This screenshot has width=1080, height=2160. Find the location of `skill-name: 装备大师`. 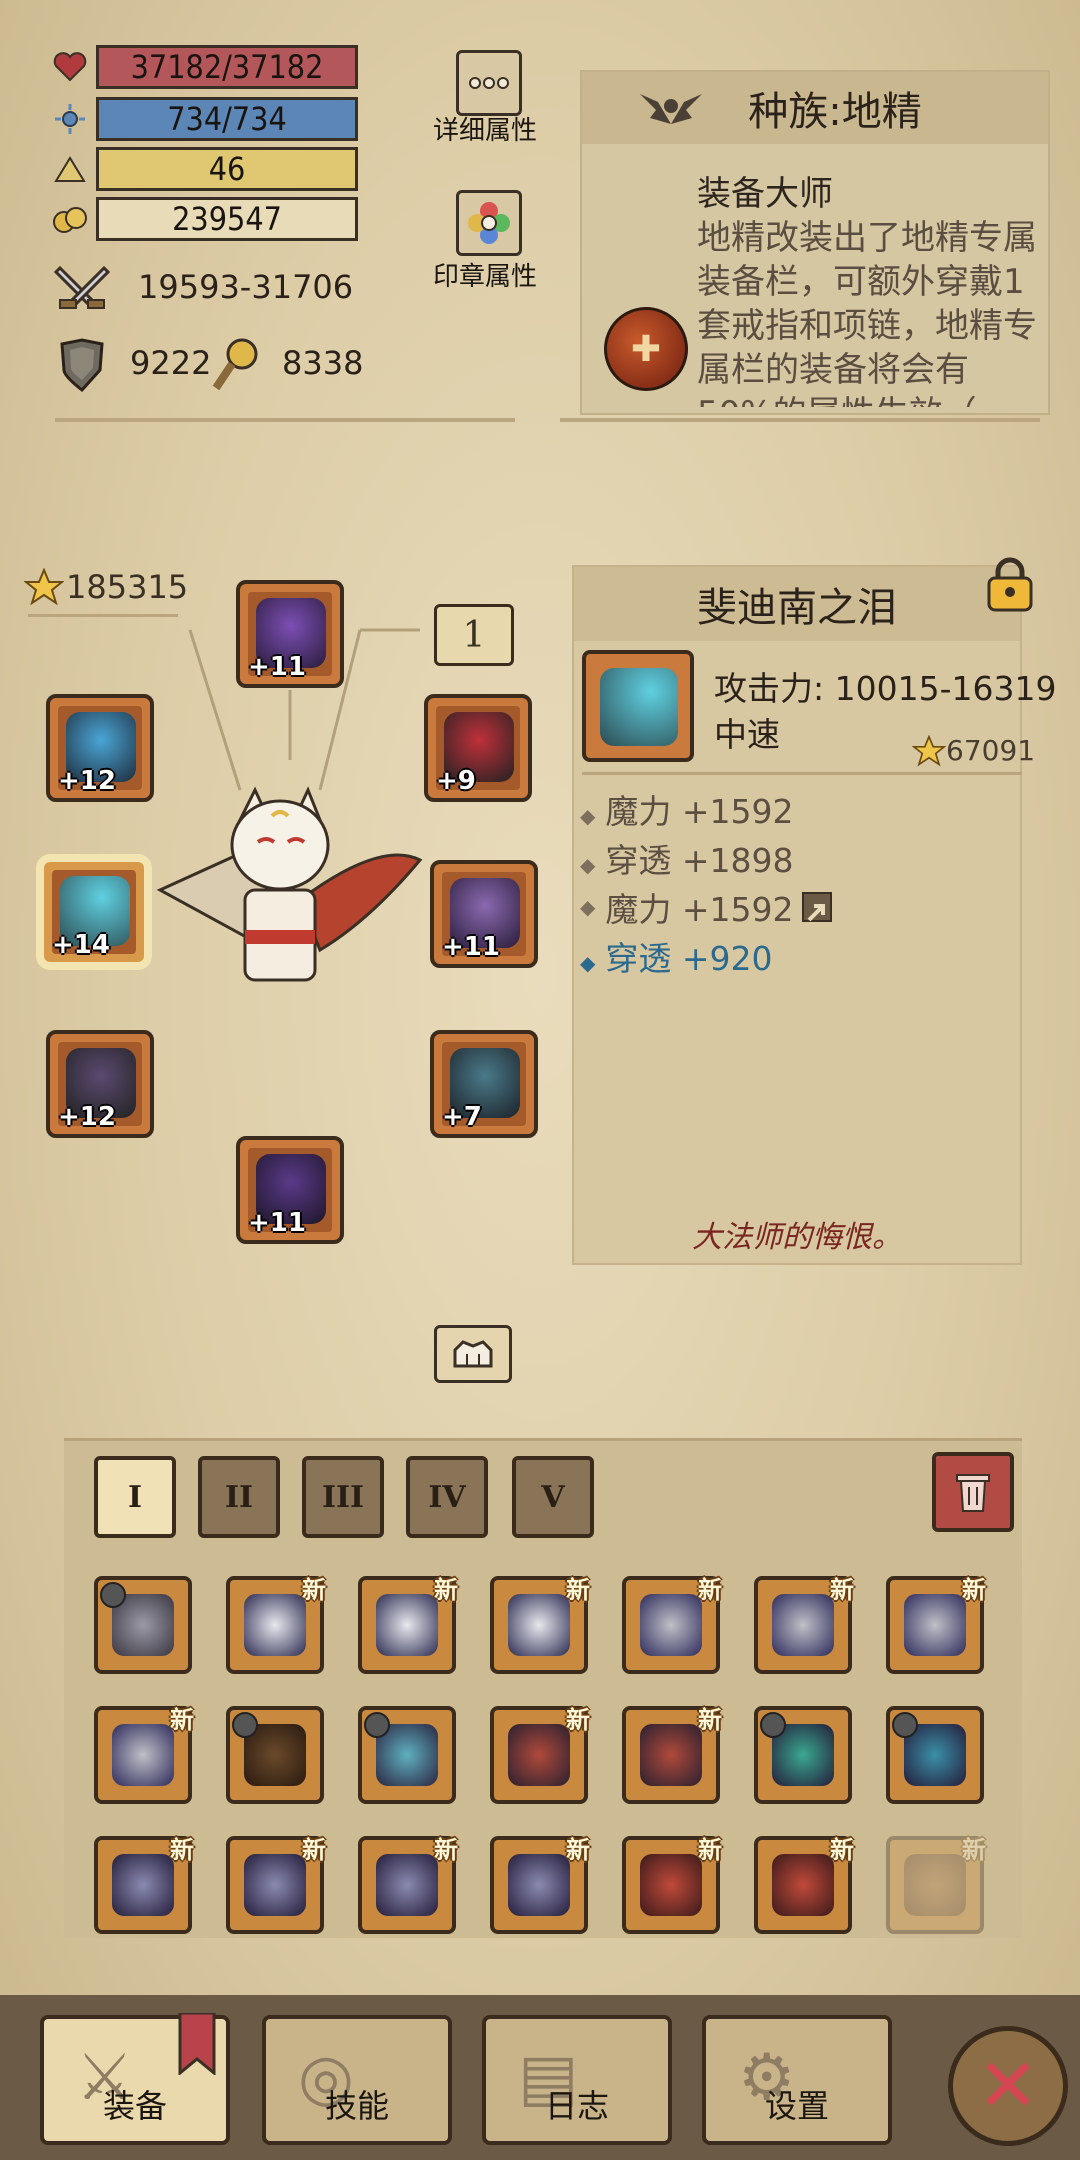

skill-name: 装备大师 is located at coordinates (765, 194).